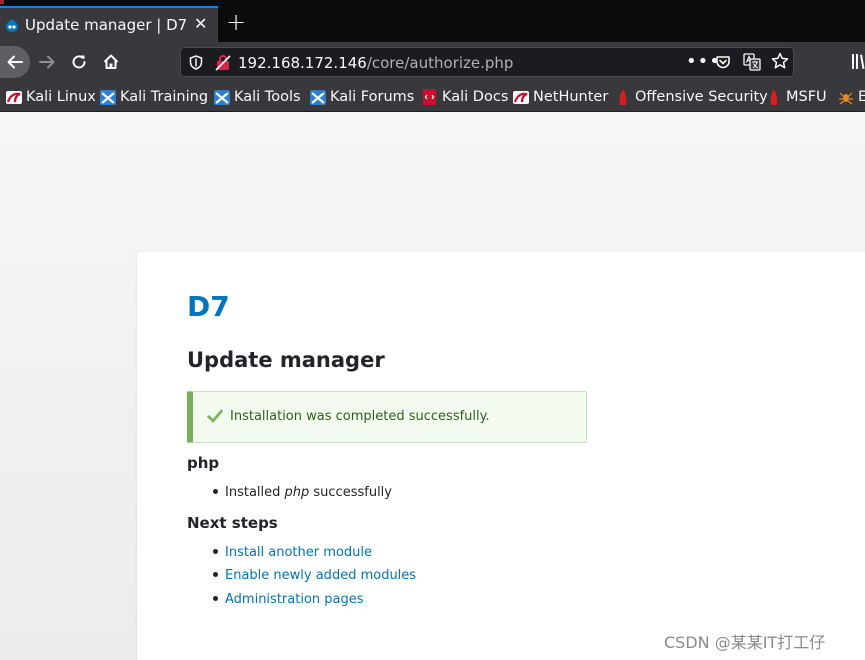 The width and height of the screenshot is (865, 660). I want to click on kali-dragon-icon, so click(14, 97).